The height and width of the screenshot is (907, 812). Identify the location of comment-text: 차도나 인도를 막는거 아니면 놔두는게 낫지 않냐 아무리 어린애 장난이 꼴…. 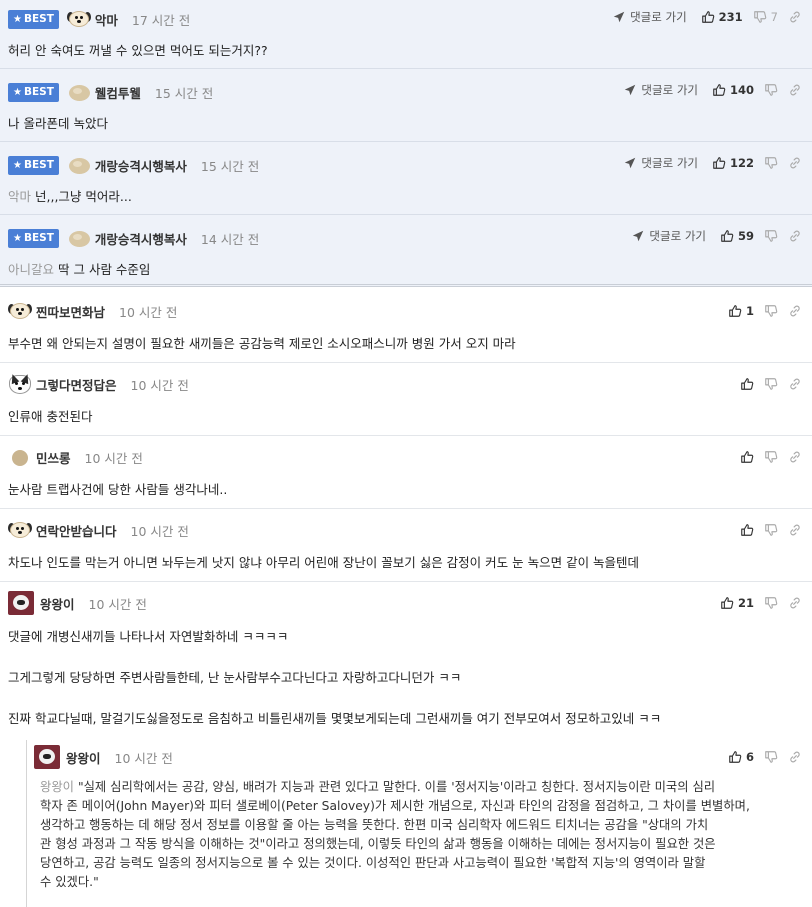
(324, 562).